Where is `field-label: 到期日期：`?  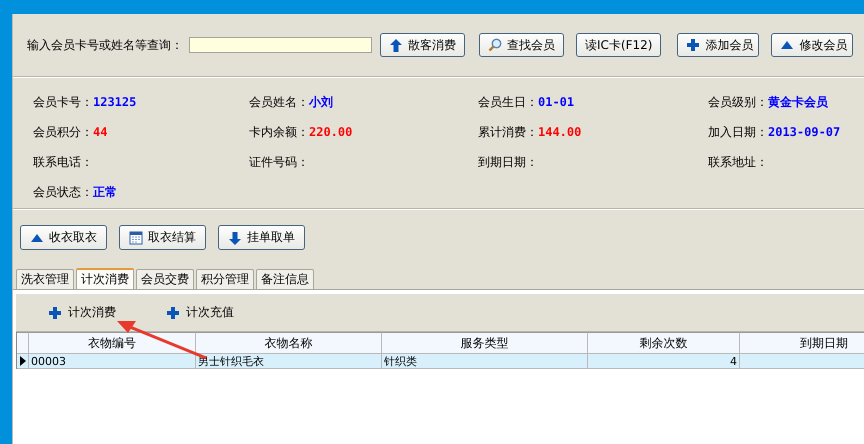 field-label: 到期日期： is located at coordinates (508, 162).